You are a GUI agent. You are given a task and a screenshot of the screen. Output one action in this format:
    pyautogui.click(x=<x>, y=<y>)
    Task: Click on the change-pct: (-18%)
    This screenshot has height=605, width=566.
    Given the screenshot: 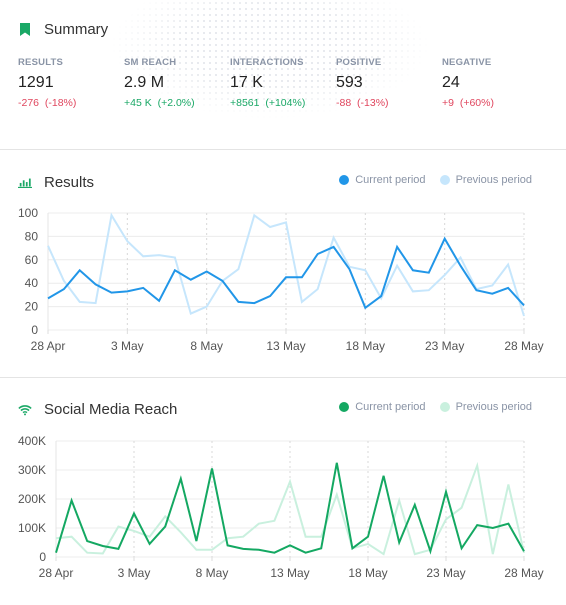 What is the action you would take?
    pyautogui.click(x=60, y=103)
    